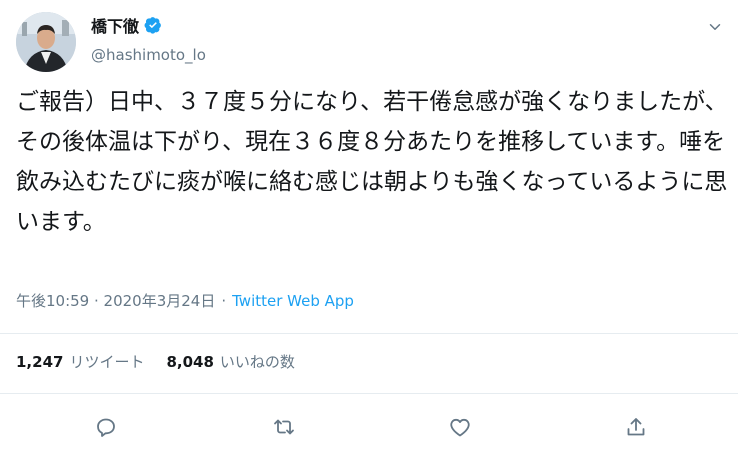 The width and height of the screenshot is (738, 453). I want to click on reply-button, so click(106, 427).